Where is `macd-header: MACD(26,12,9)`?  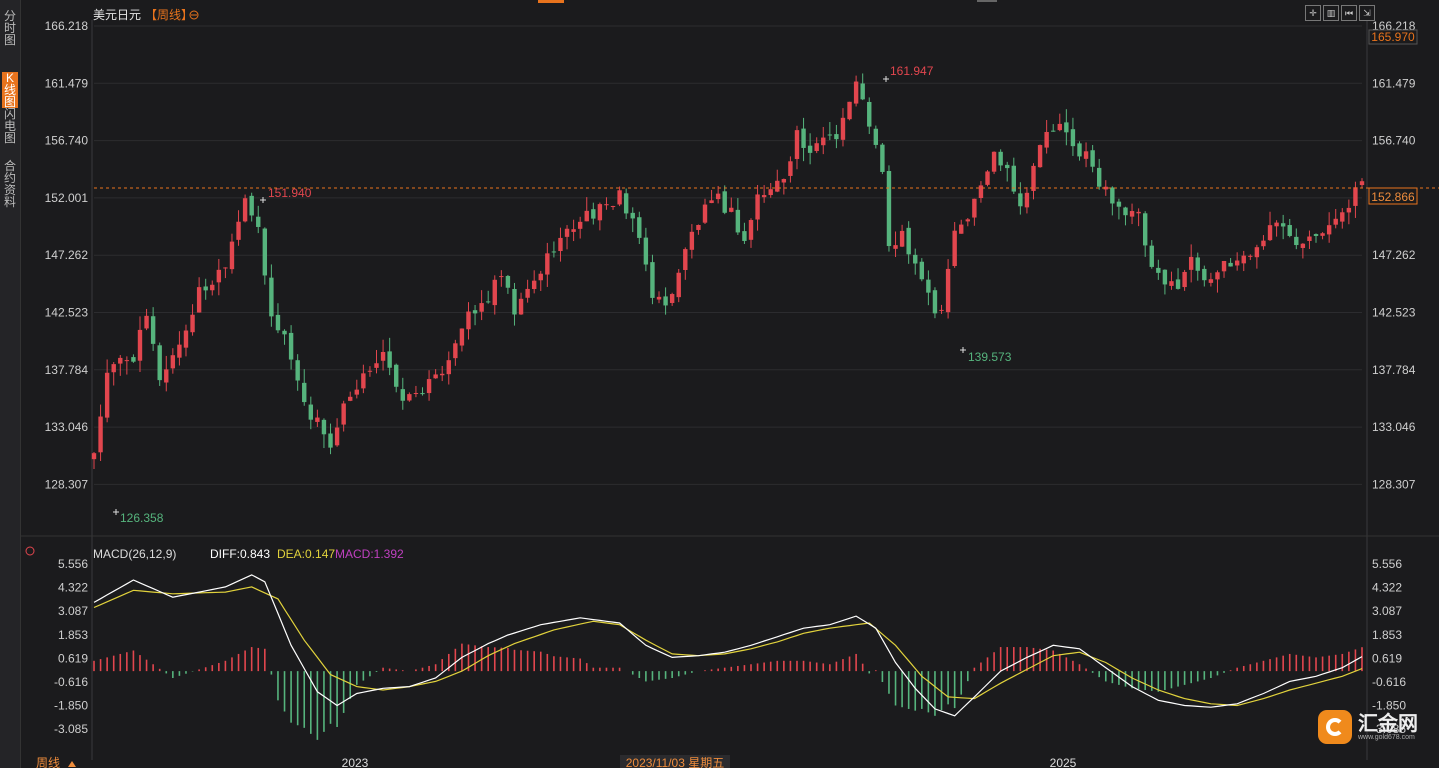
macd-header: MACD(26,12,9) is located at coordinates (134, 554).